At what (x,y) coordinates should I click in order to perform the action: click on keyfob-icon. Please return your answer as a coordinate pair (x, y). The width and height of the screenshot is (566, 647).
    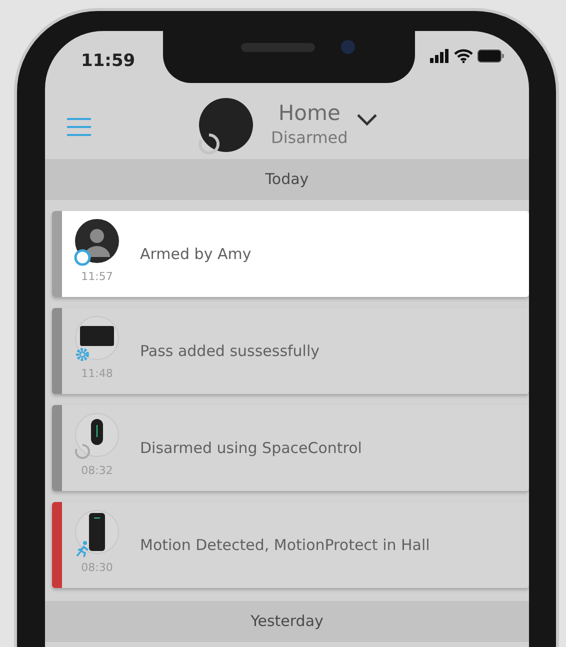
    Looking at the image, I should click on (97, 435).